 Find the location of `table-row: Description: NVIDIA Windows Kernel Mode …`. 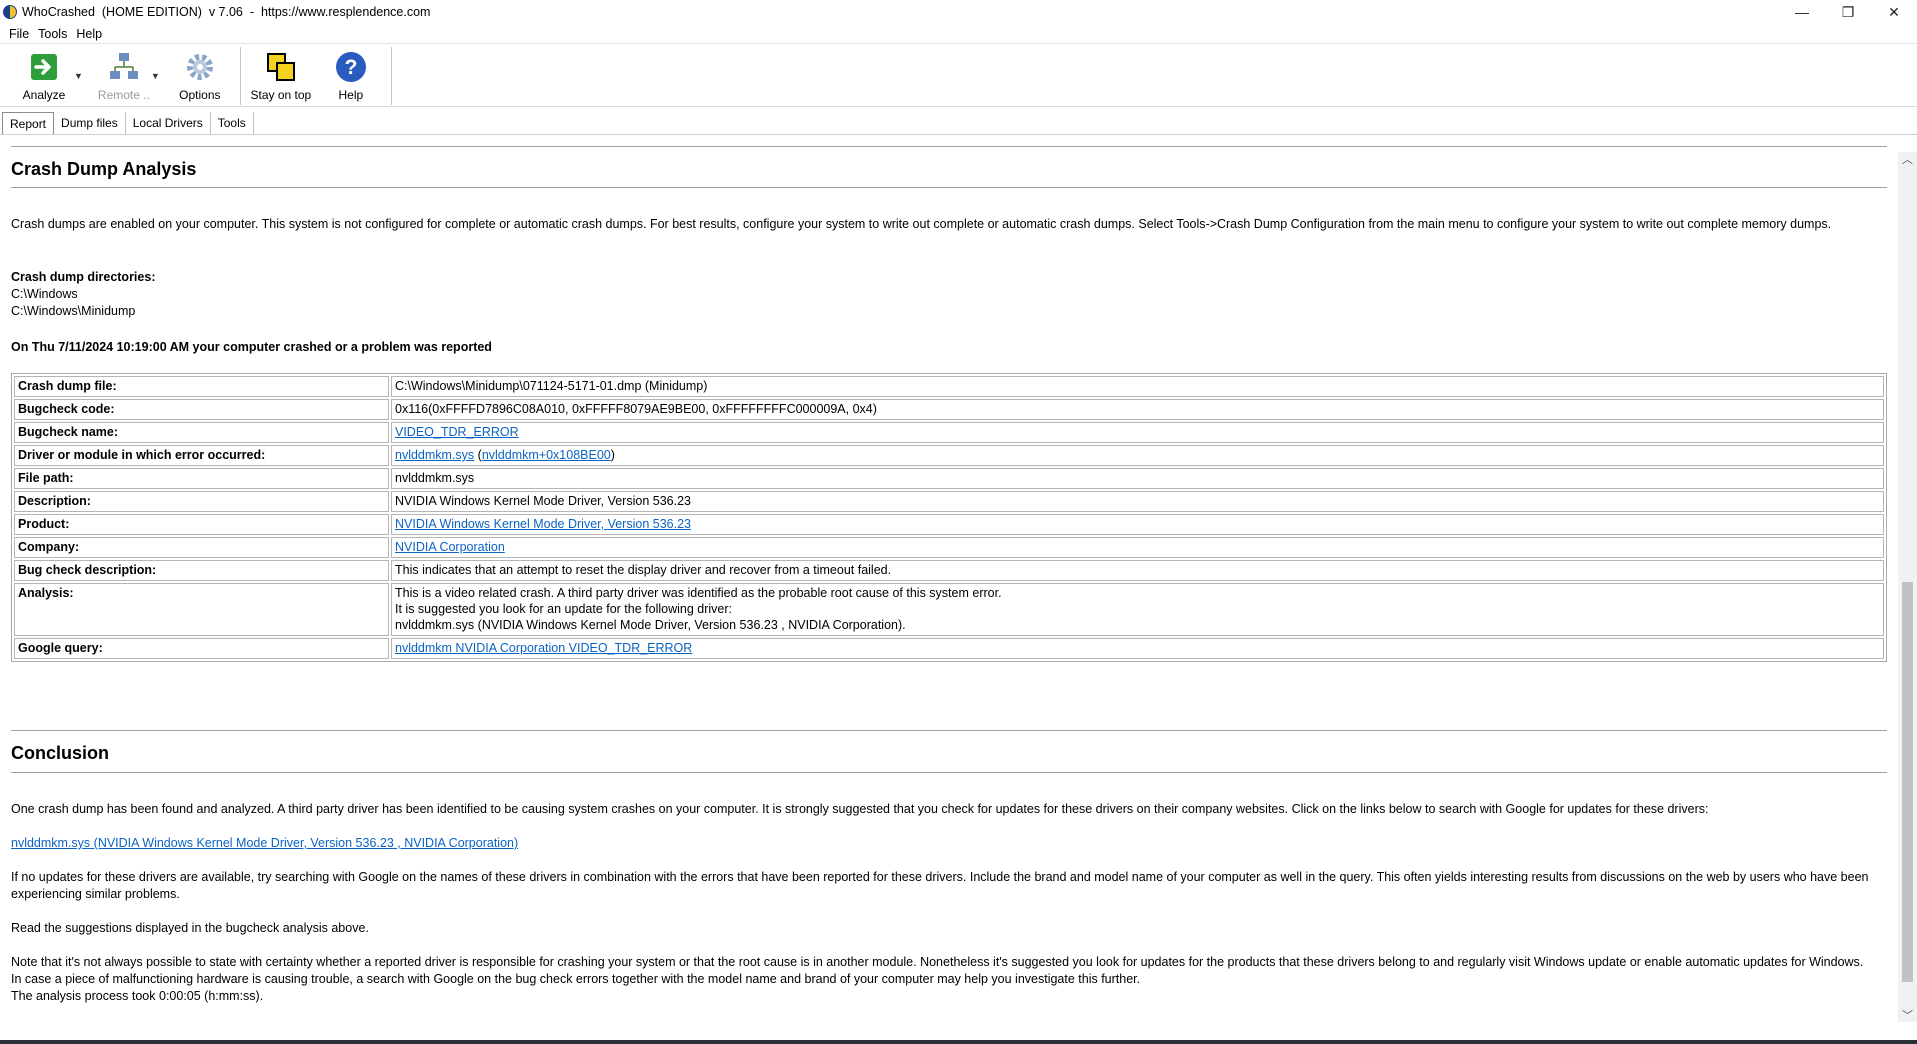

table-row: Description: NVIDIA Windows Kernel Mode … is located at coordinates (949, 501).